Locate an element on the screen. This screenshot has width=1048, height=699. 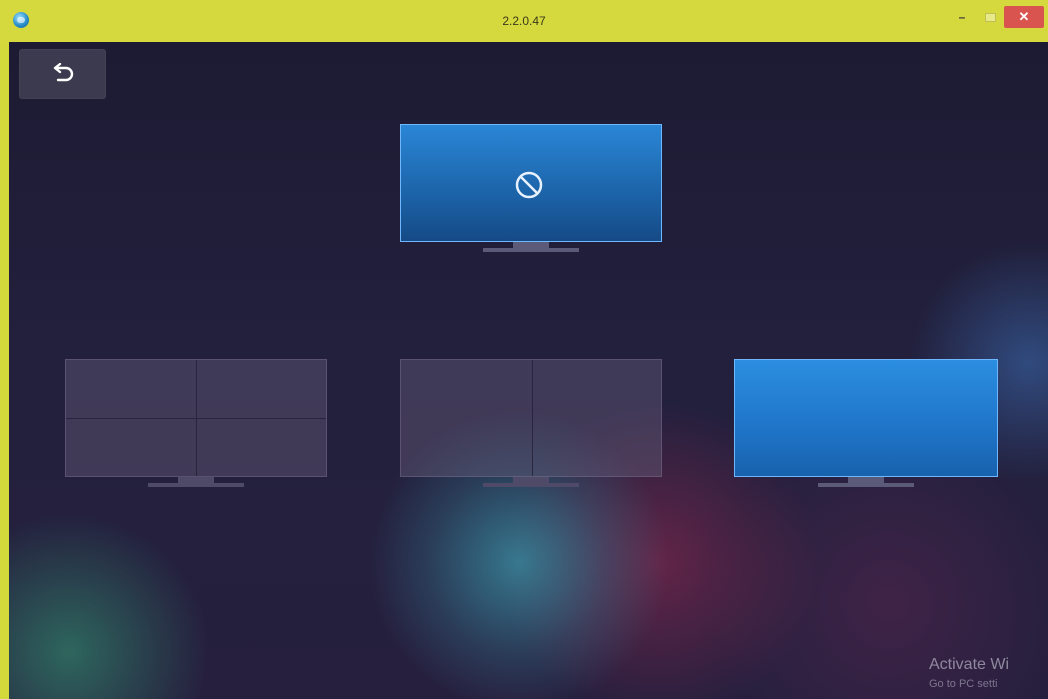
title-bar: 2.2.0.47 – ✕ is located at coordinates (524, 21).